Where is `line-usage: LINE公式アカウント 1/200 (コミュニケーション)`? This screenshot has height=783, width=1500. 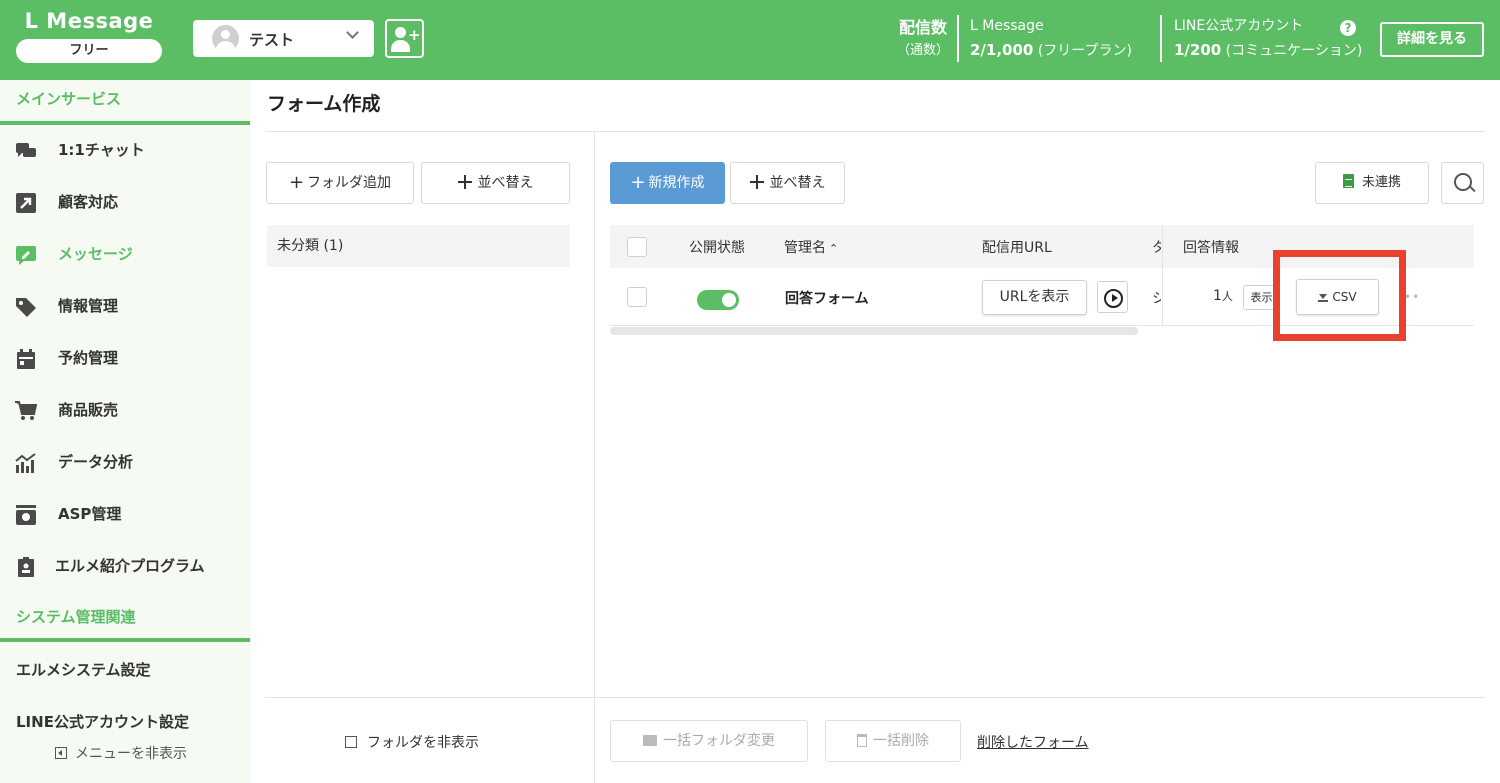 line-usage: LINE公式アカウント 1/200 (コミュニケーション) is located at coordinates (1268, 38).